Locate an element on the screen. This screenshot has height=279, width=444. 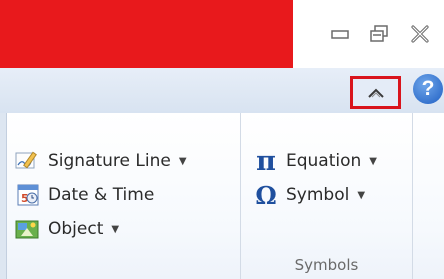
date-time-button: 5 Date & Time is located at coordinates (84, 195).